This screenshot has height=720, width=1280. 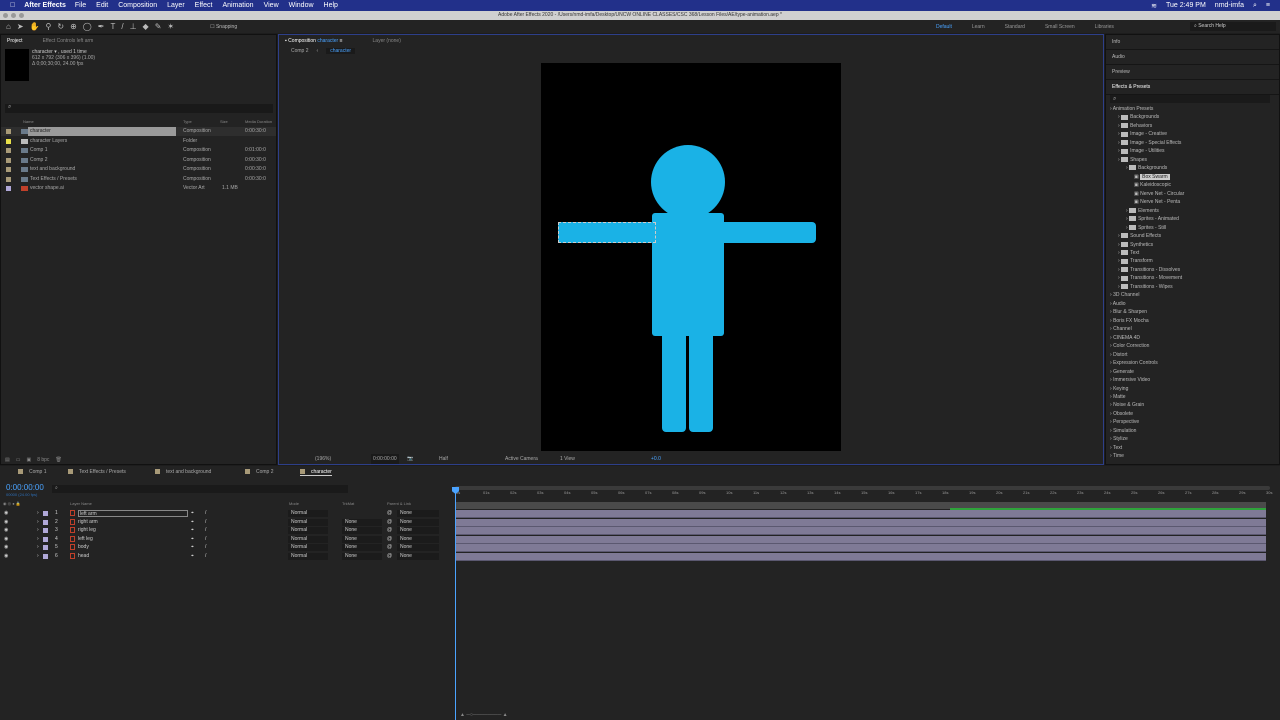 I want to click on col-trkmat: TrkMat, so click(x=348, y=504).